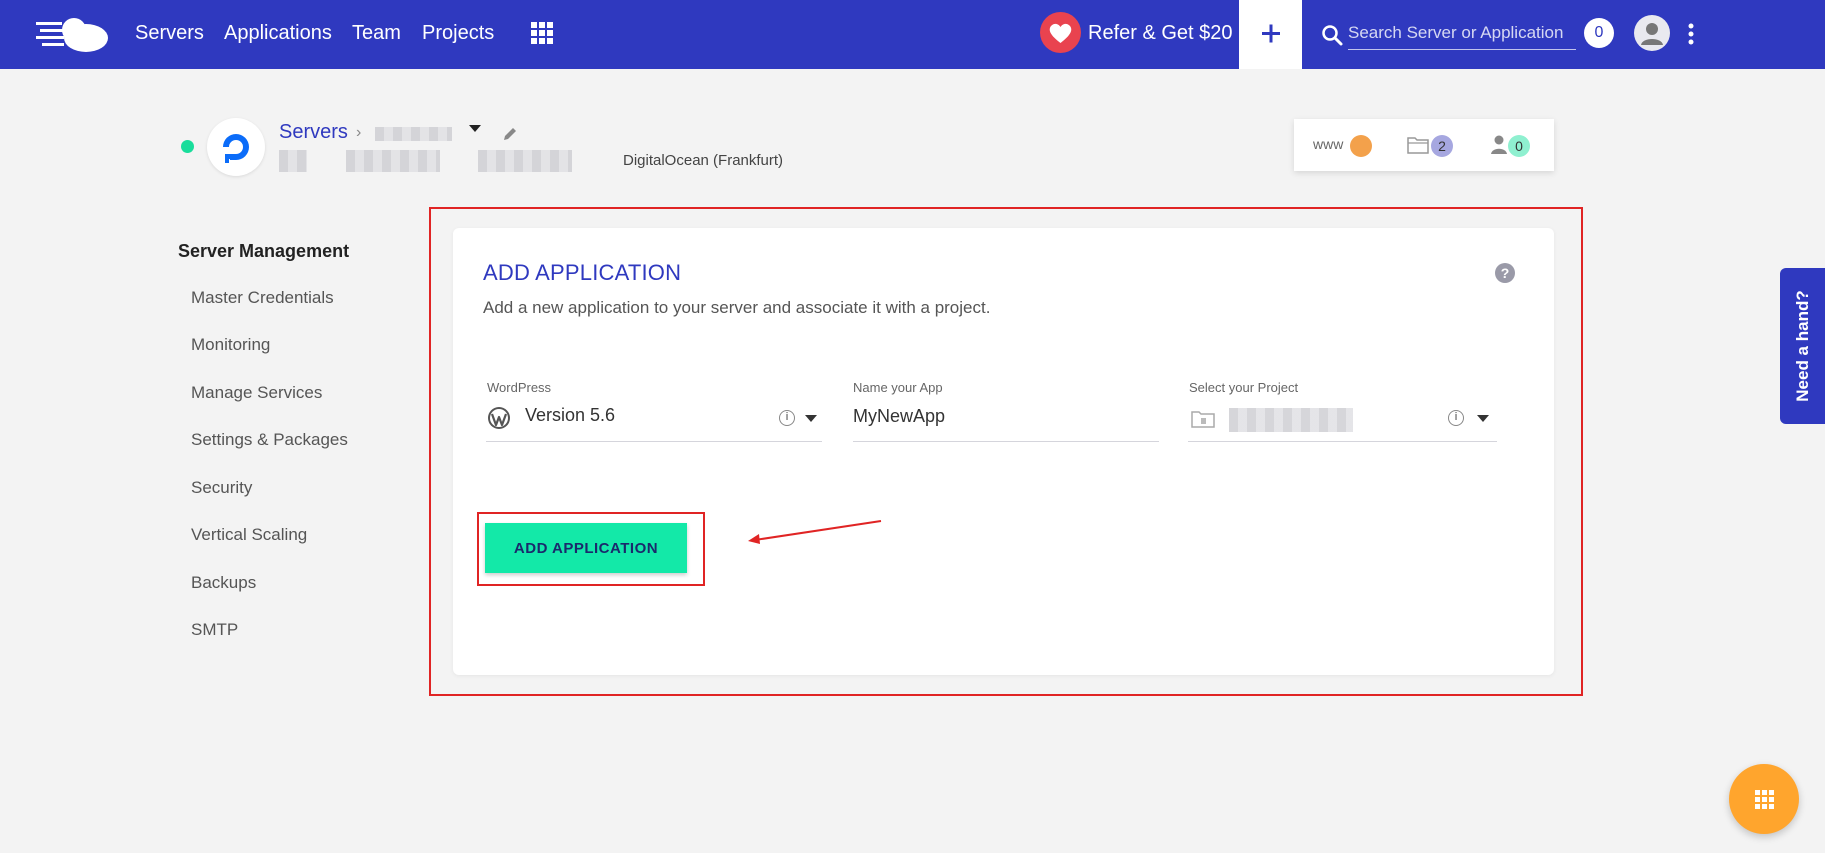  What do you see at coordinates (1691, 34) in the screenshot?
I see `more-options-icon` at bounding box center [1691, 34].